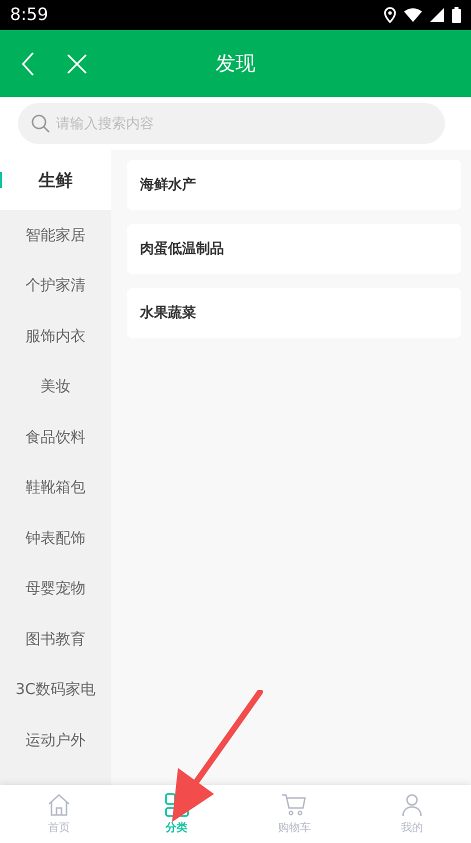  What do you see at coordinates (412, 805) in the screenshot?
I see `person-icon` at bounding box center [412, 805].